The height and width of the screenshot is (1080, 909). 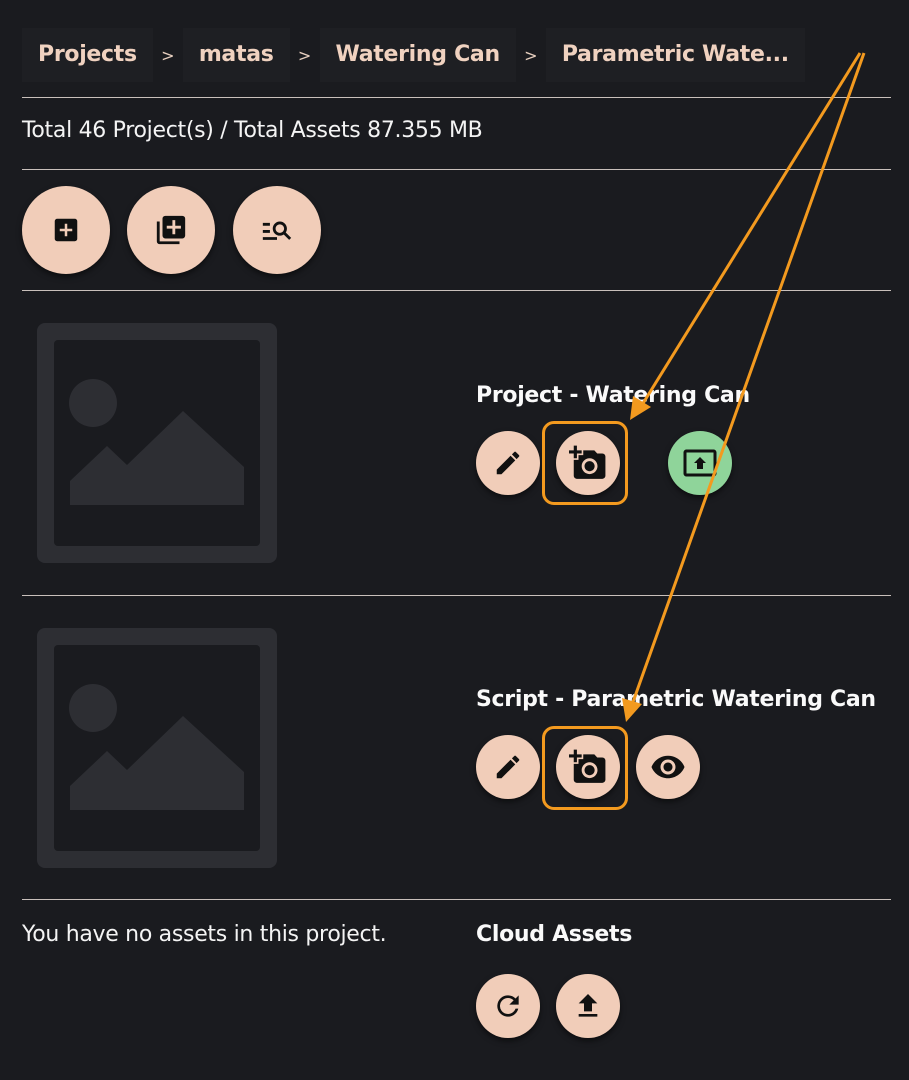 I want to click on upload-button, so click(x=588, y=1006).